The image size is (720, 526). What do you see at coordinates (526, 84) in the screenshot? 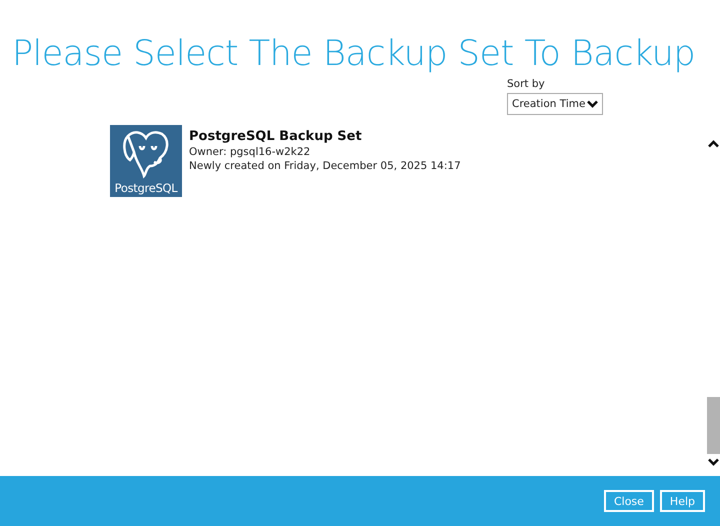
I see `sort-label: Sort by` at bounding box center [526, 84].